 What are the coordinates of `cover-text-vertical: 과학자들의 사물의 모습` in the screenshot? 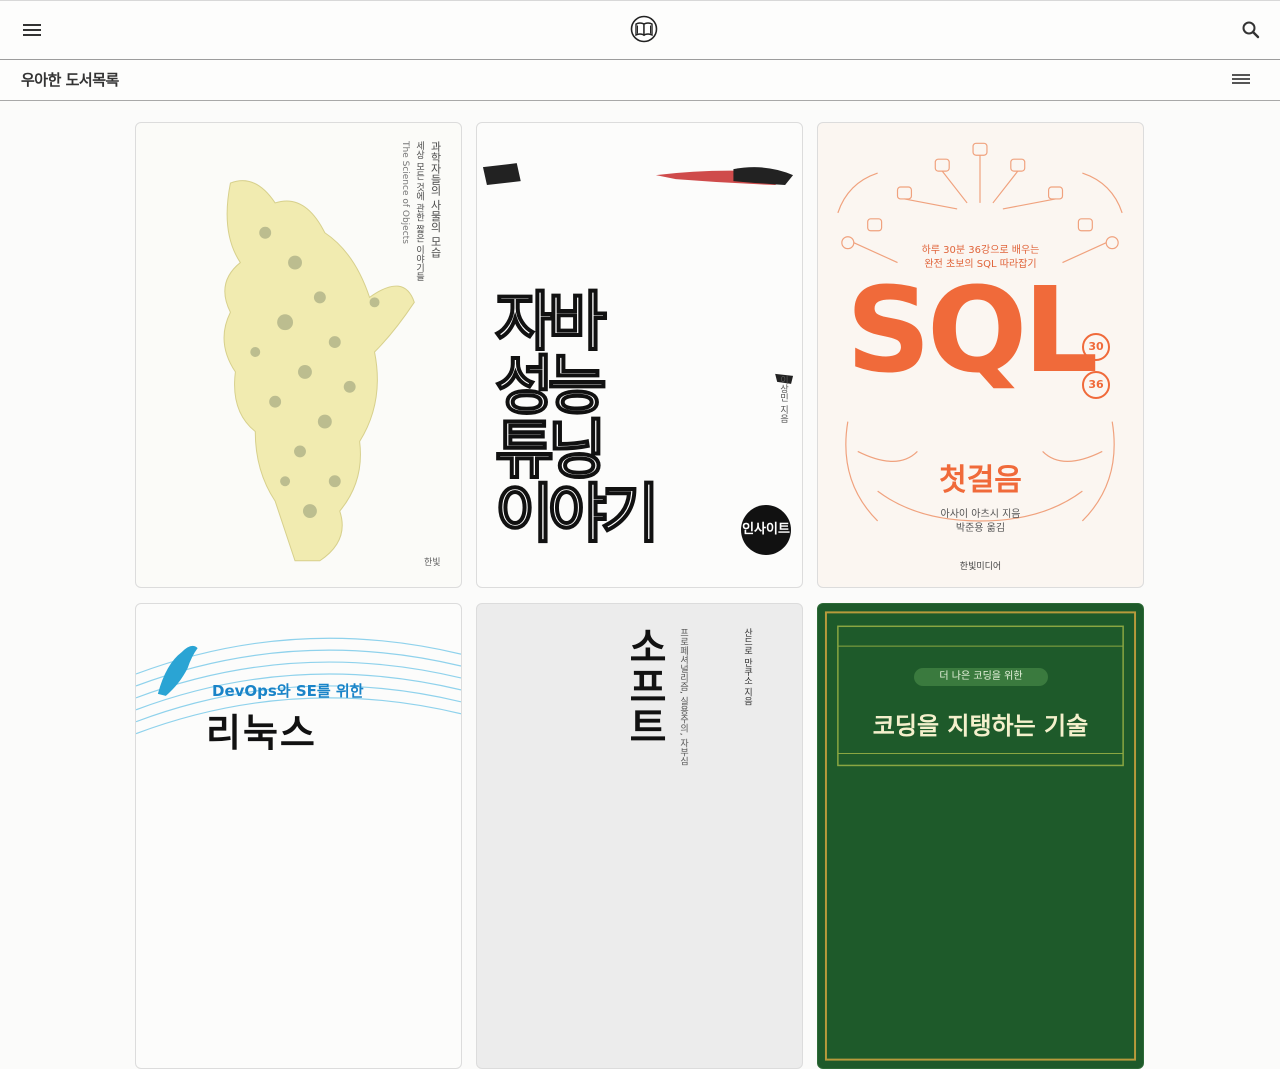 It's located at (435, 199).